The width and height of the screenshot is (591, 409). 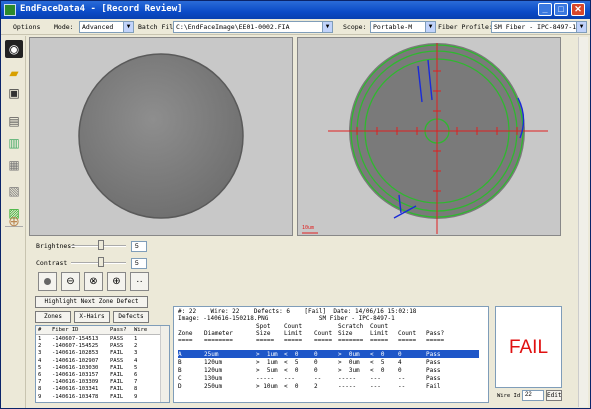 What do you see at coordinates (93, 281) in the screenshot?
I see `zoom-fit-button: ⊗` at bounding box center [93, 281].